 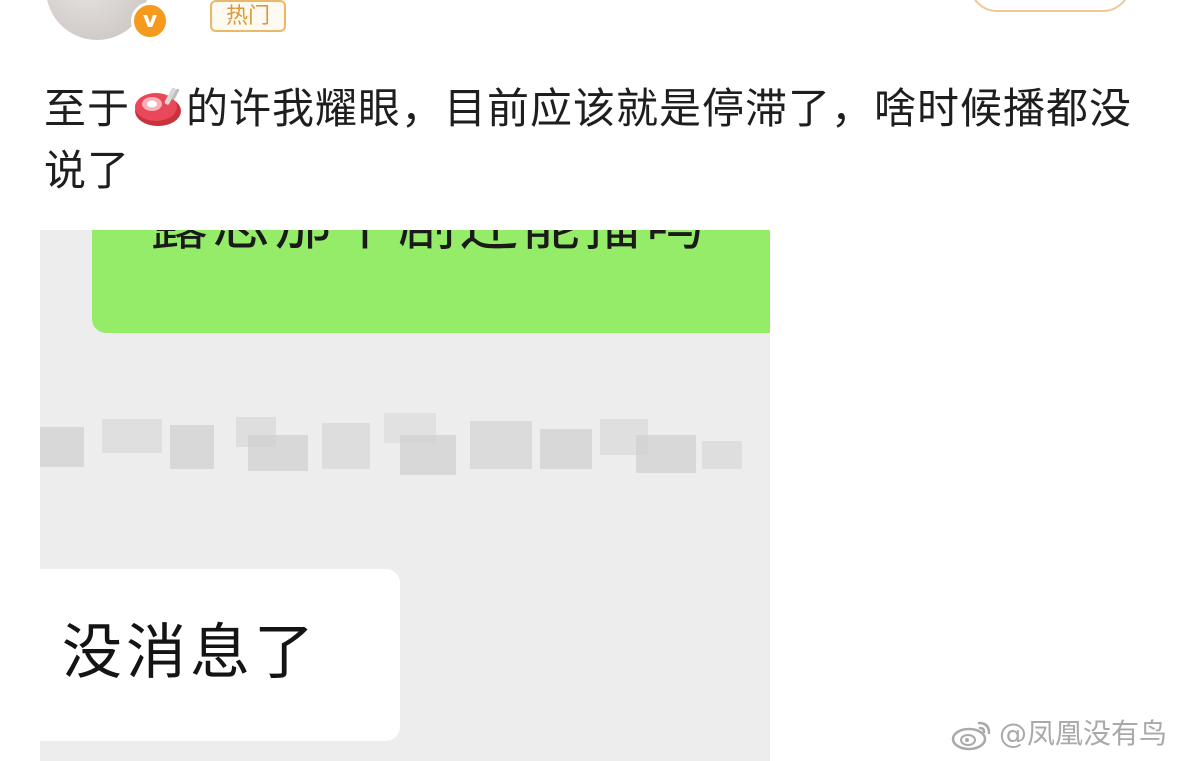 I want to click on verified-badge: v, so click(x=150, y=21).